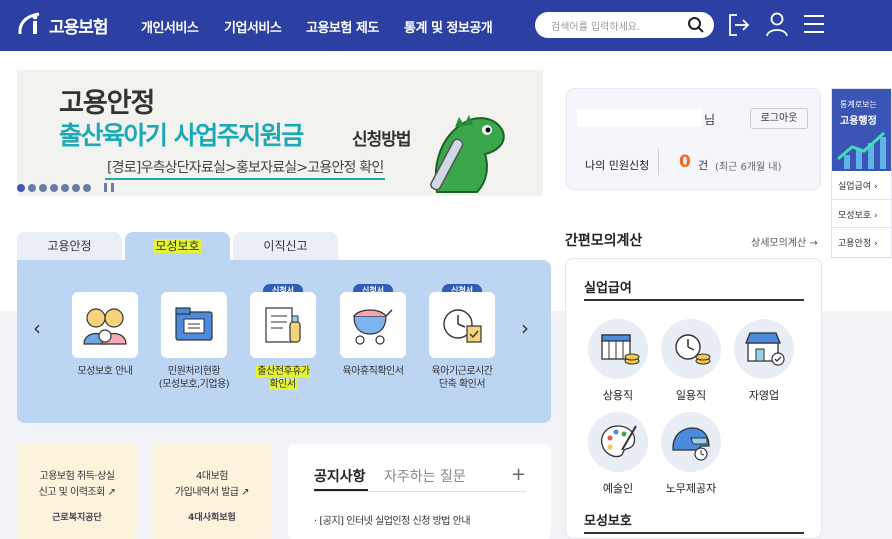 The height and width of the screenshot is (539, 892). I want to click on calc-platform-worker, so click(691, 442).